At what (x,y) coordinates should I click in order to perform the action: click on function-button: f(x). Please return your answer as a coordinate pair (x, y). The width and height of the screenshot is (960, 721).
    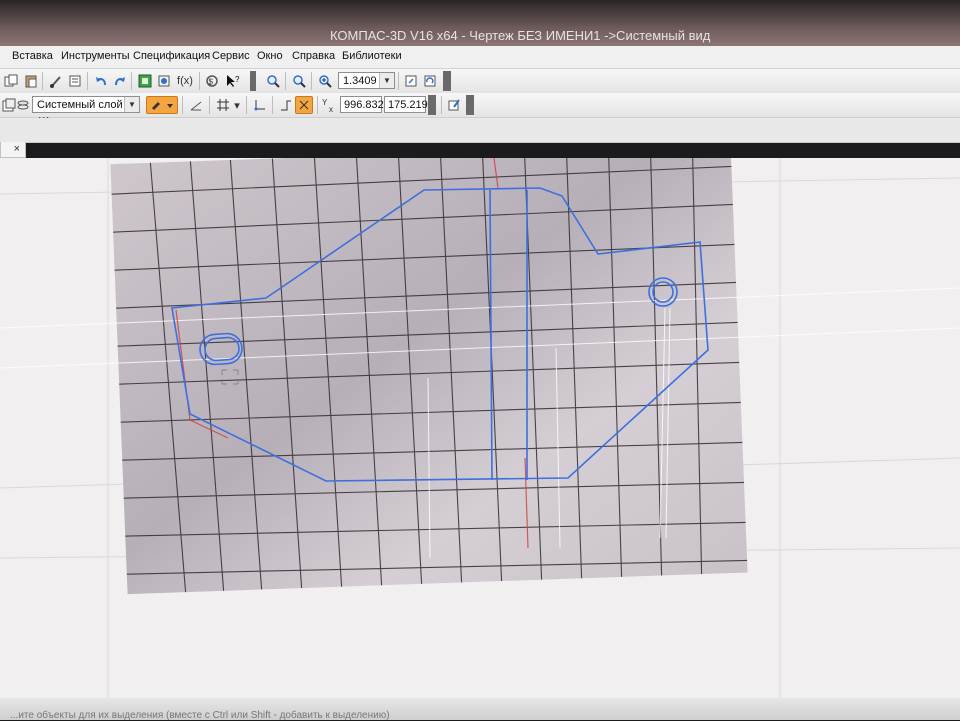
    Looking at the image, I should click on (185, 81).